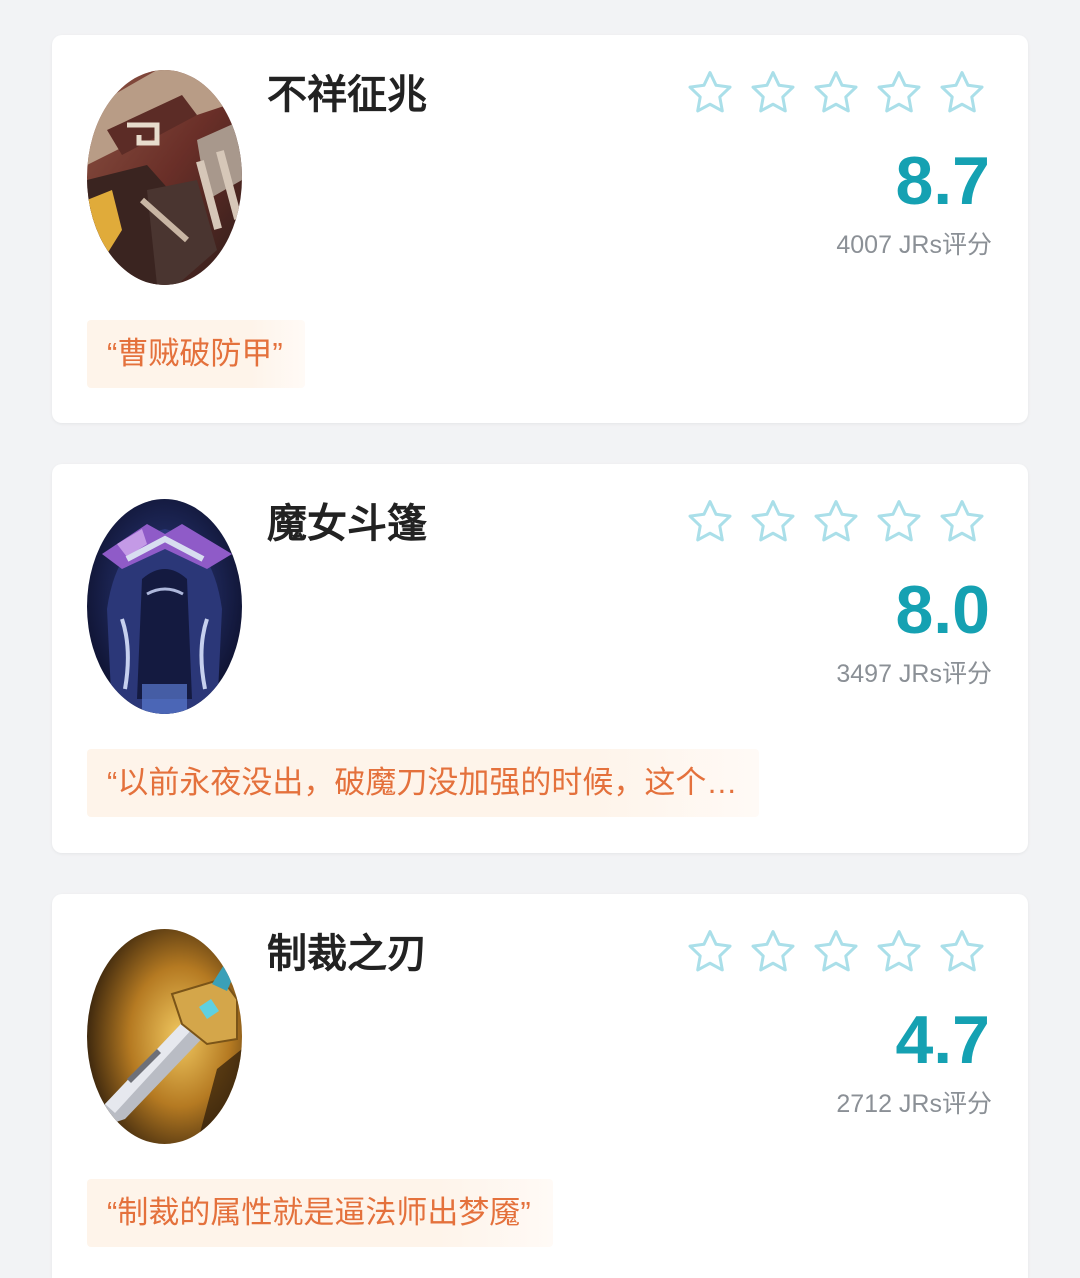 The width and height of the screenshot is (1080, 1278). Describe the element at coordinates (196, 354) in the screenshot. I see `top-comment: “曹贼破防甲”` at that location.